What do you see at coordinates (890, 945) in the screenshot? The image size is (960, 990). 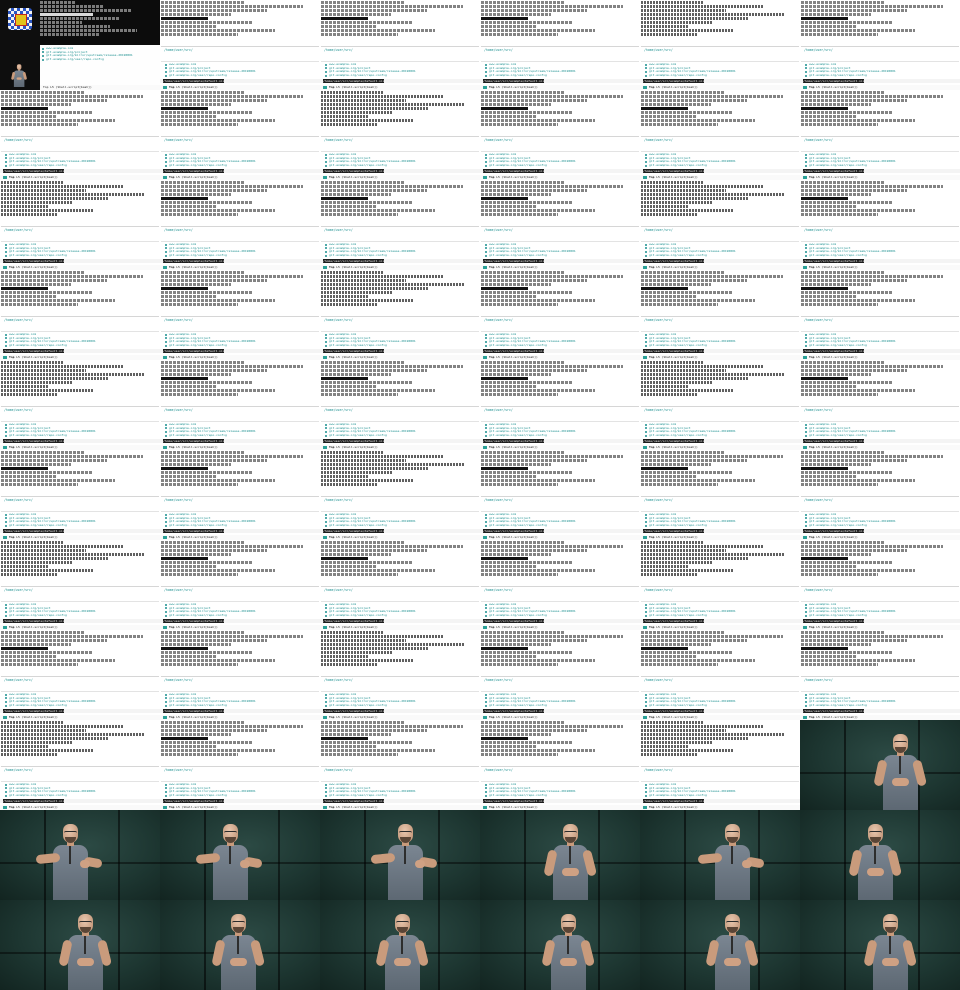 I see `speaker` at bounding box center [890, 945].